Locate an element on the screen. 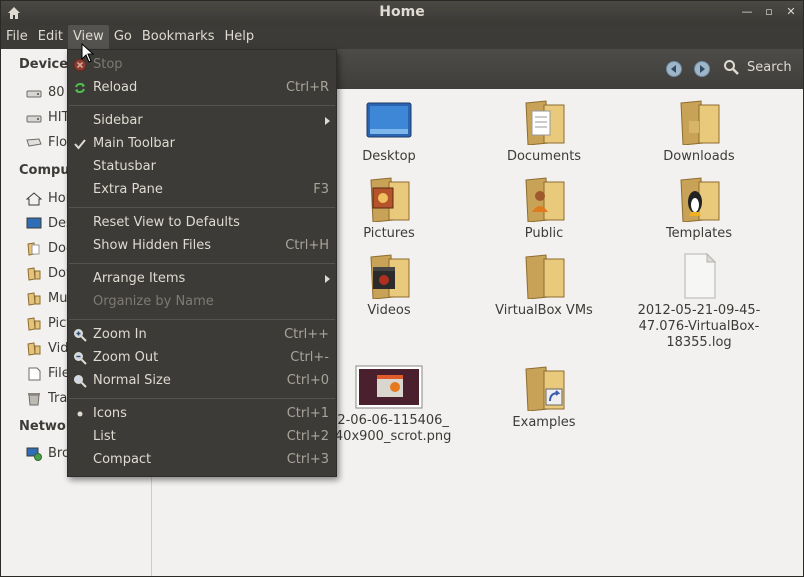 This screenshot has width=804, height=577. checkmark-icon is located at coordinates (80, 144).